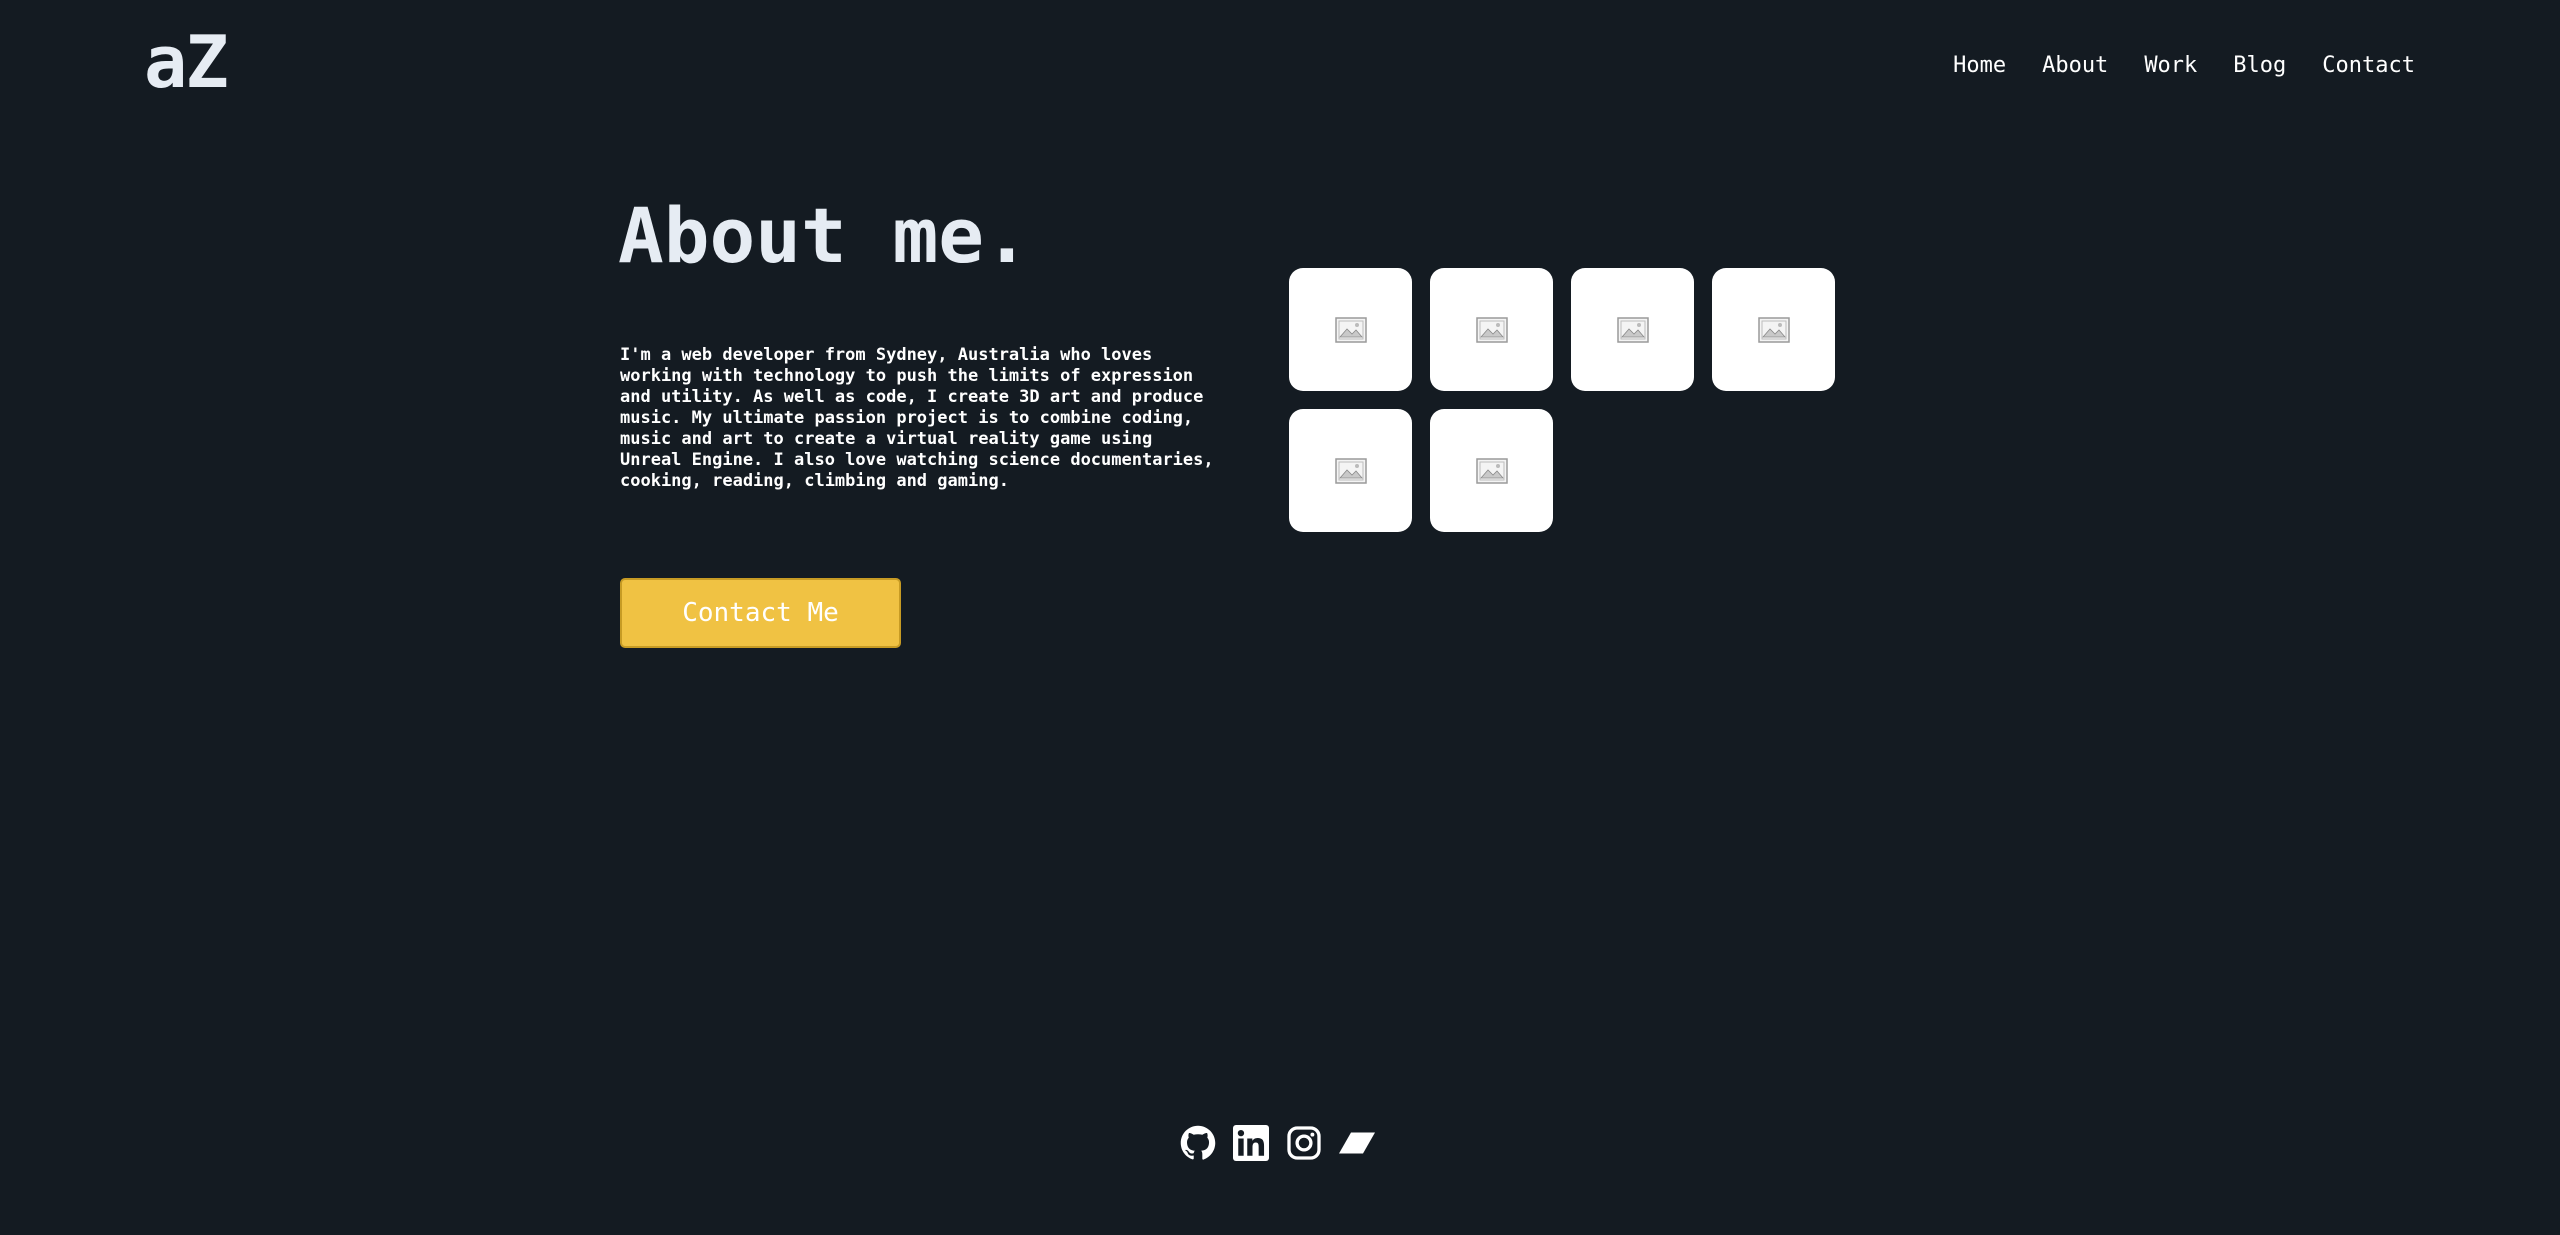 This screenshot has width=2560, height=1235. What do you see at coordinates (2075, 66) in the screenshot?
I see `nav-about-link: About` at bounding box center [2075, 66].